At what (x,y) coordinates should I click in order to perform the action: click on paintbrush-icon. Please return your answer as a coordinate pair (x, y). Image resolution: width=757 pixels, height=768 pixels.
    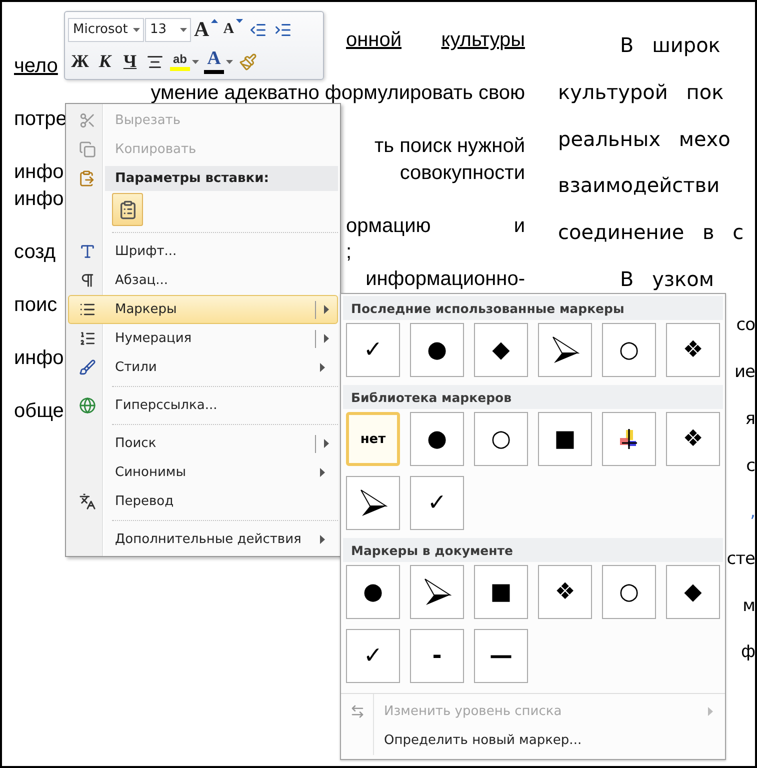
    Looking at the image, I should click on (248, 61).